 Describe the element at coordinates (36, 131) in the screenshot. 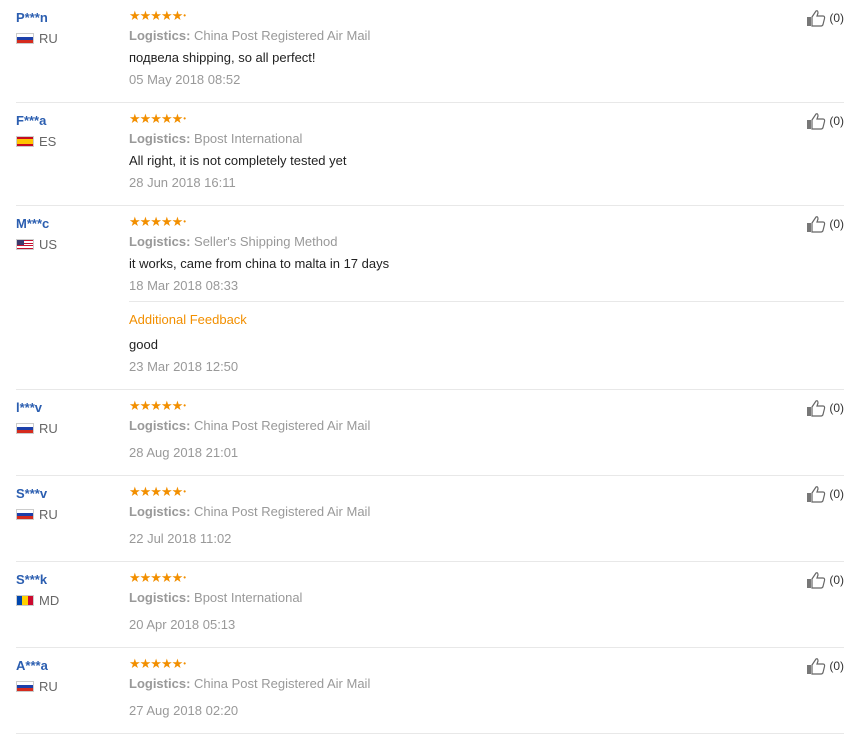

I see `reviewer-info: F***a ES` at that location.